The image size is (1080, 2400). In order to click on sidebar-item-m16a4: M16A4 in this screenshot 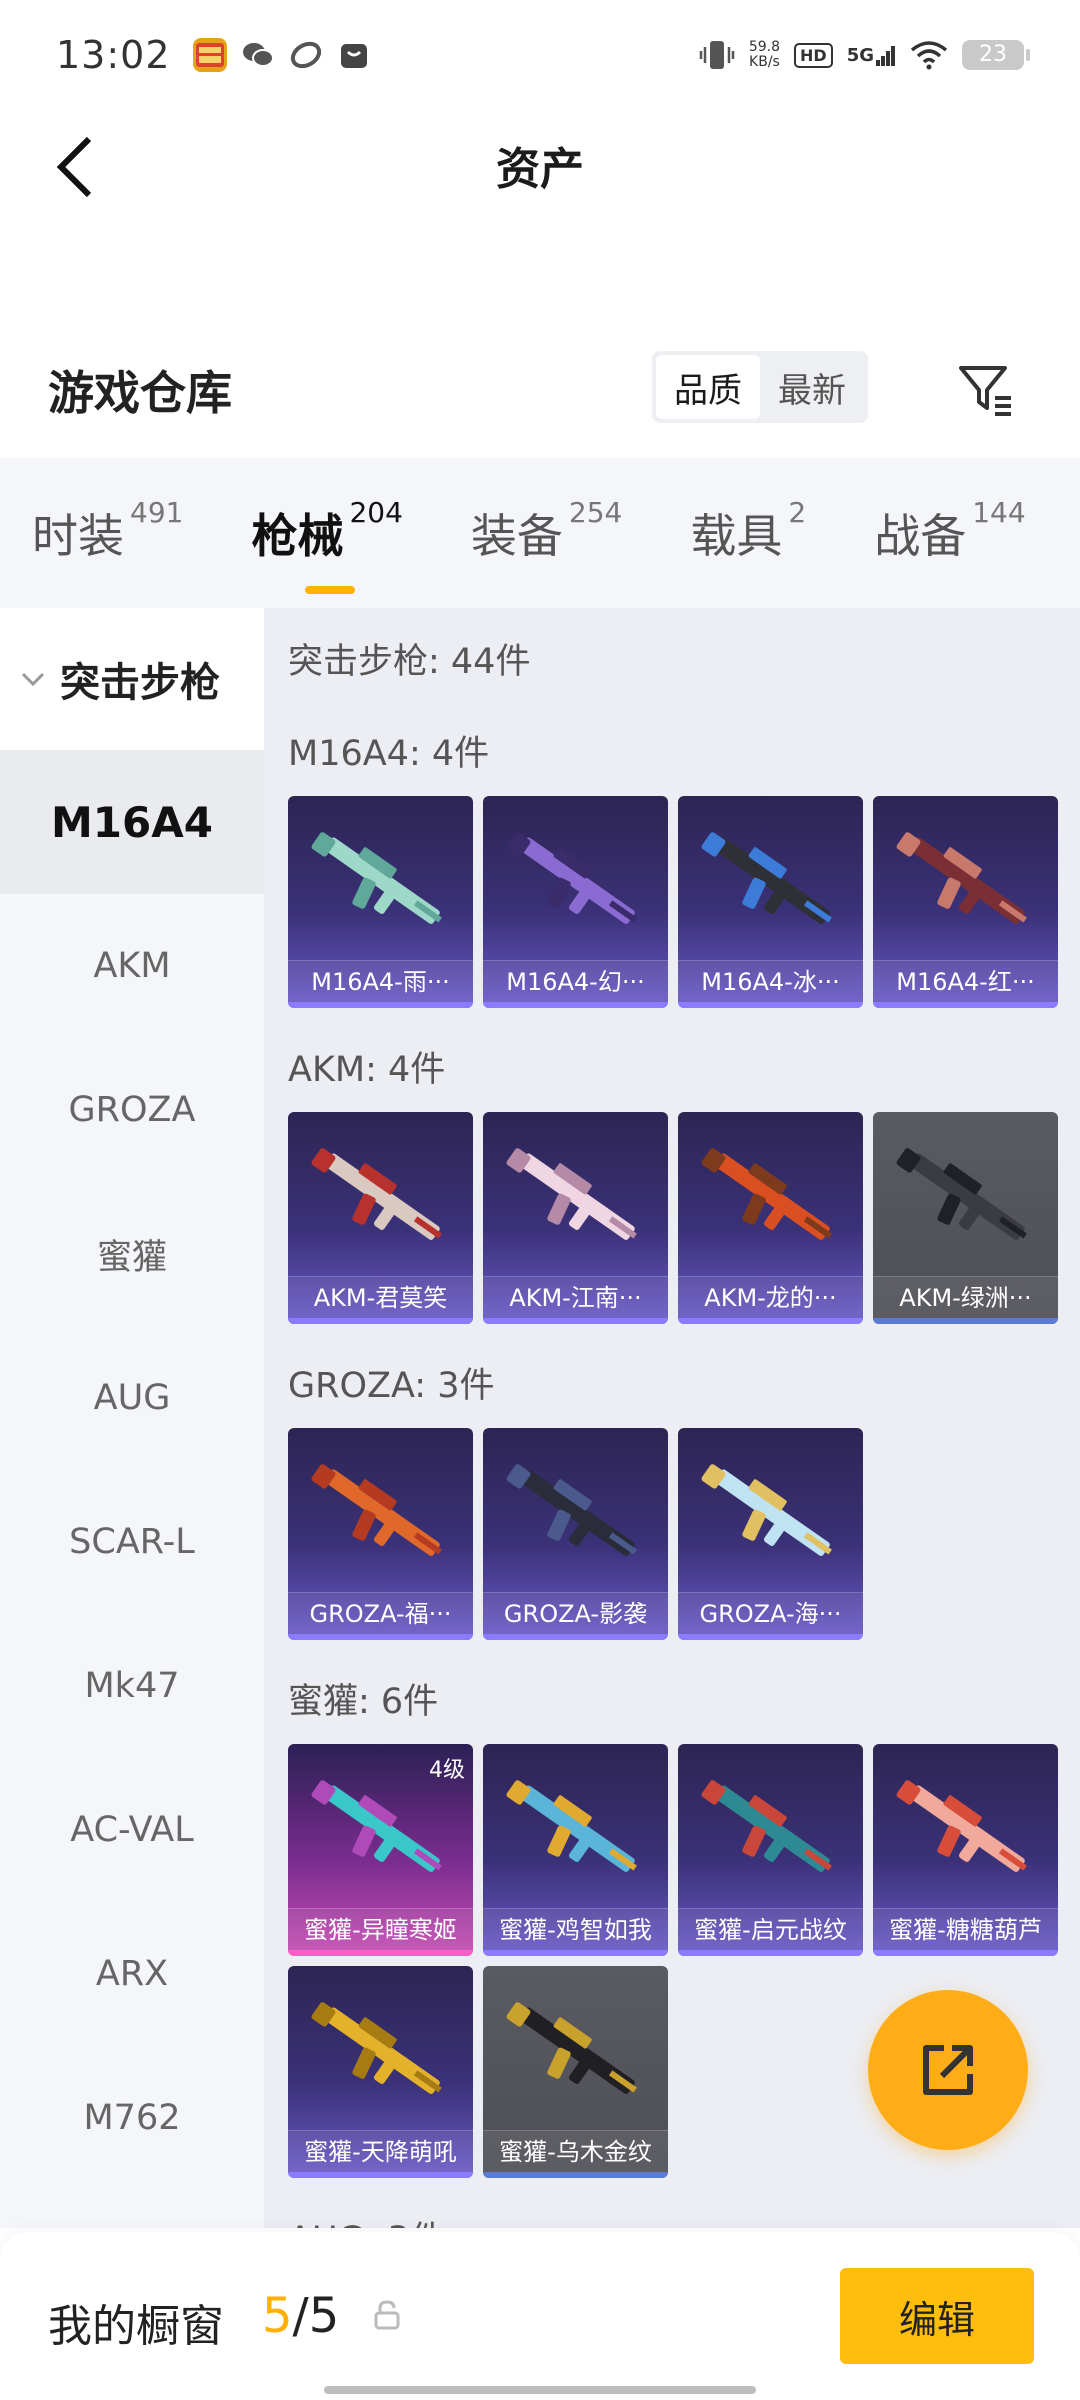, I will do `click(132, 822)`.